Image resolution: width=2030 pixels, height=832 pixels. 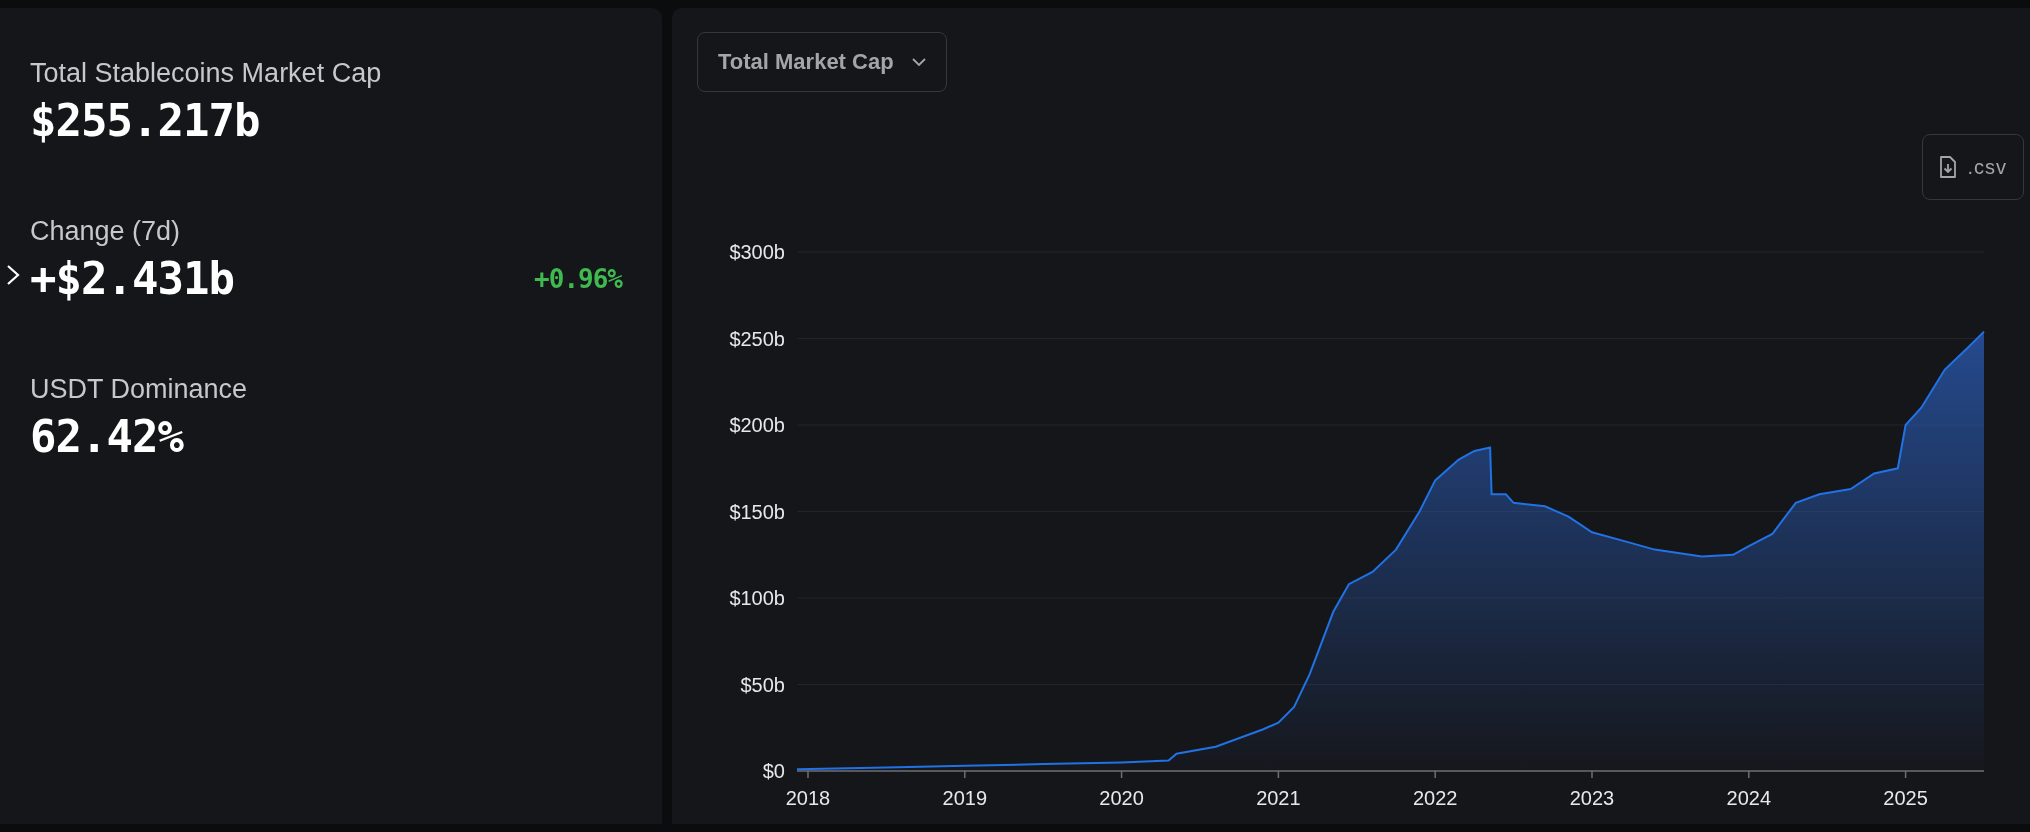 I want to click on x-axis-label: 2024, so click(x=1749, y=798).